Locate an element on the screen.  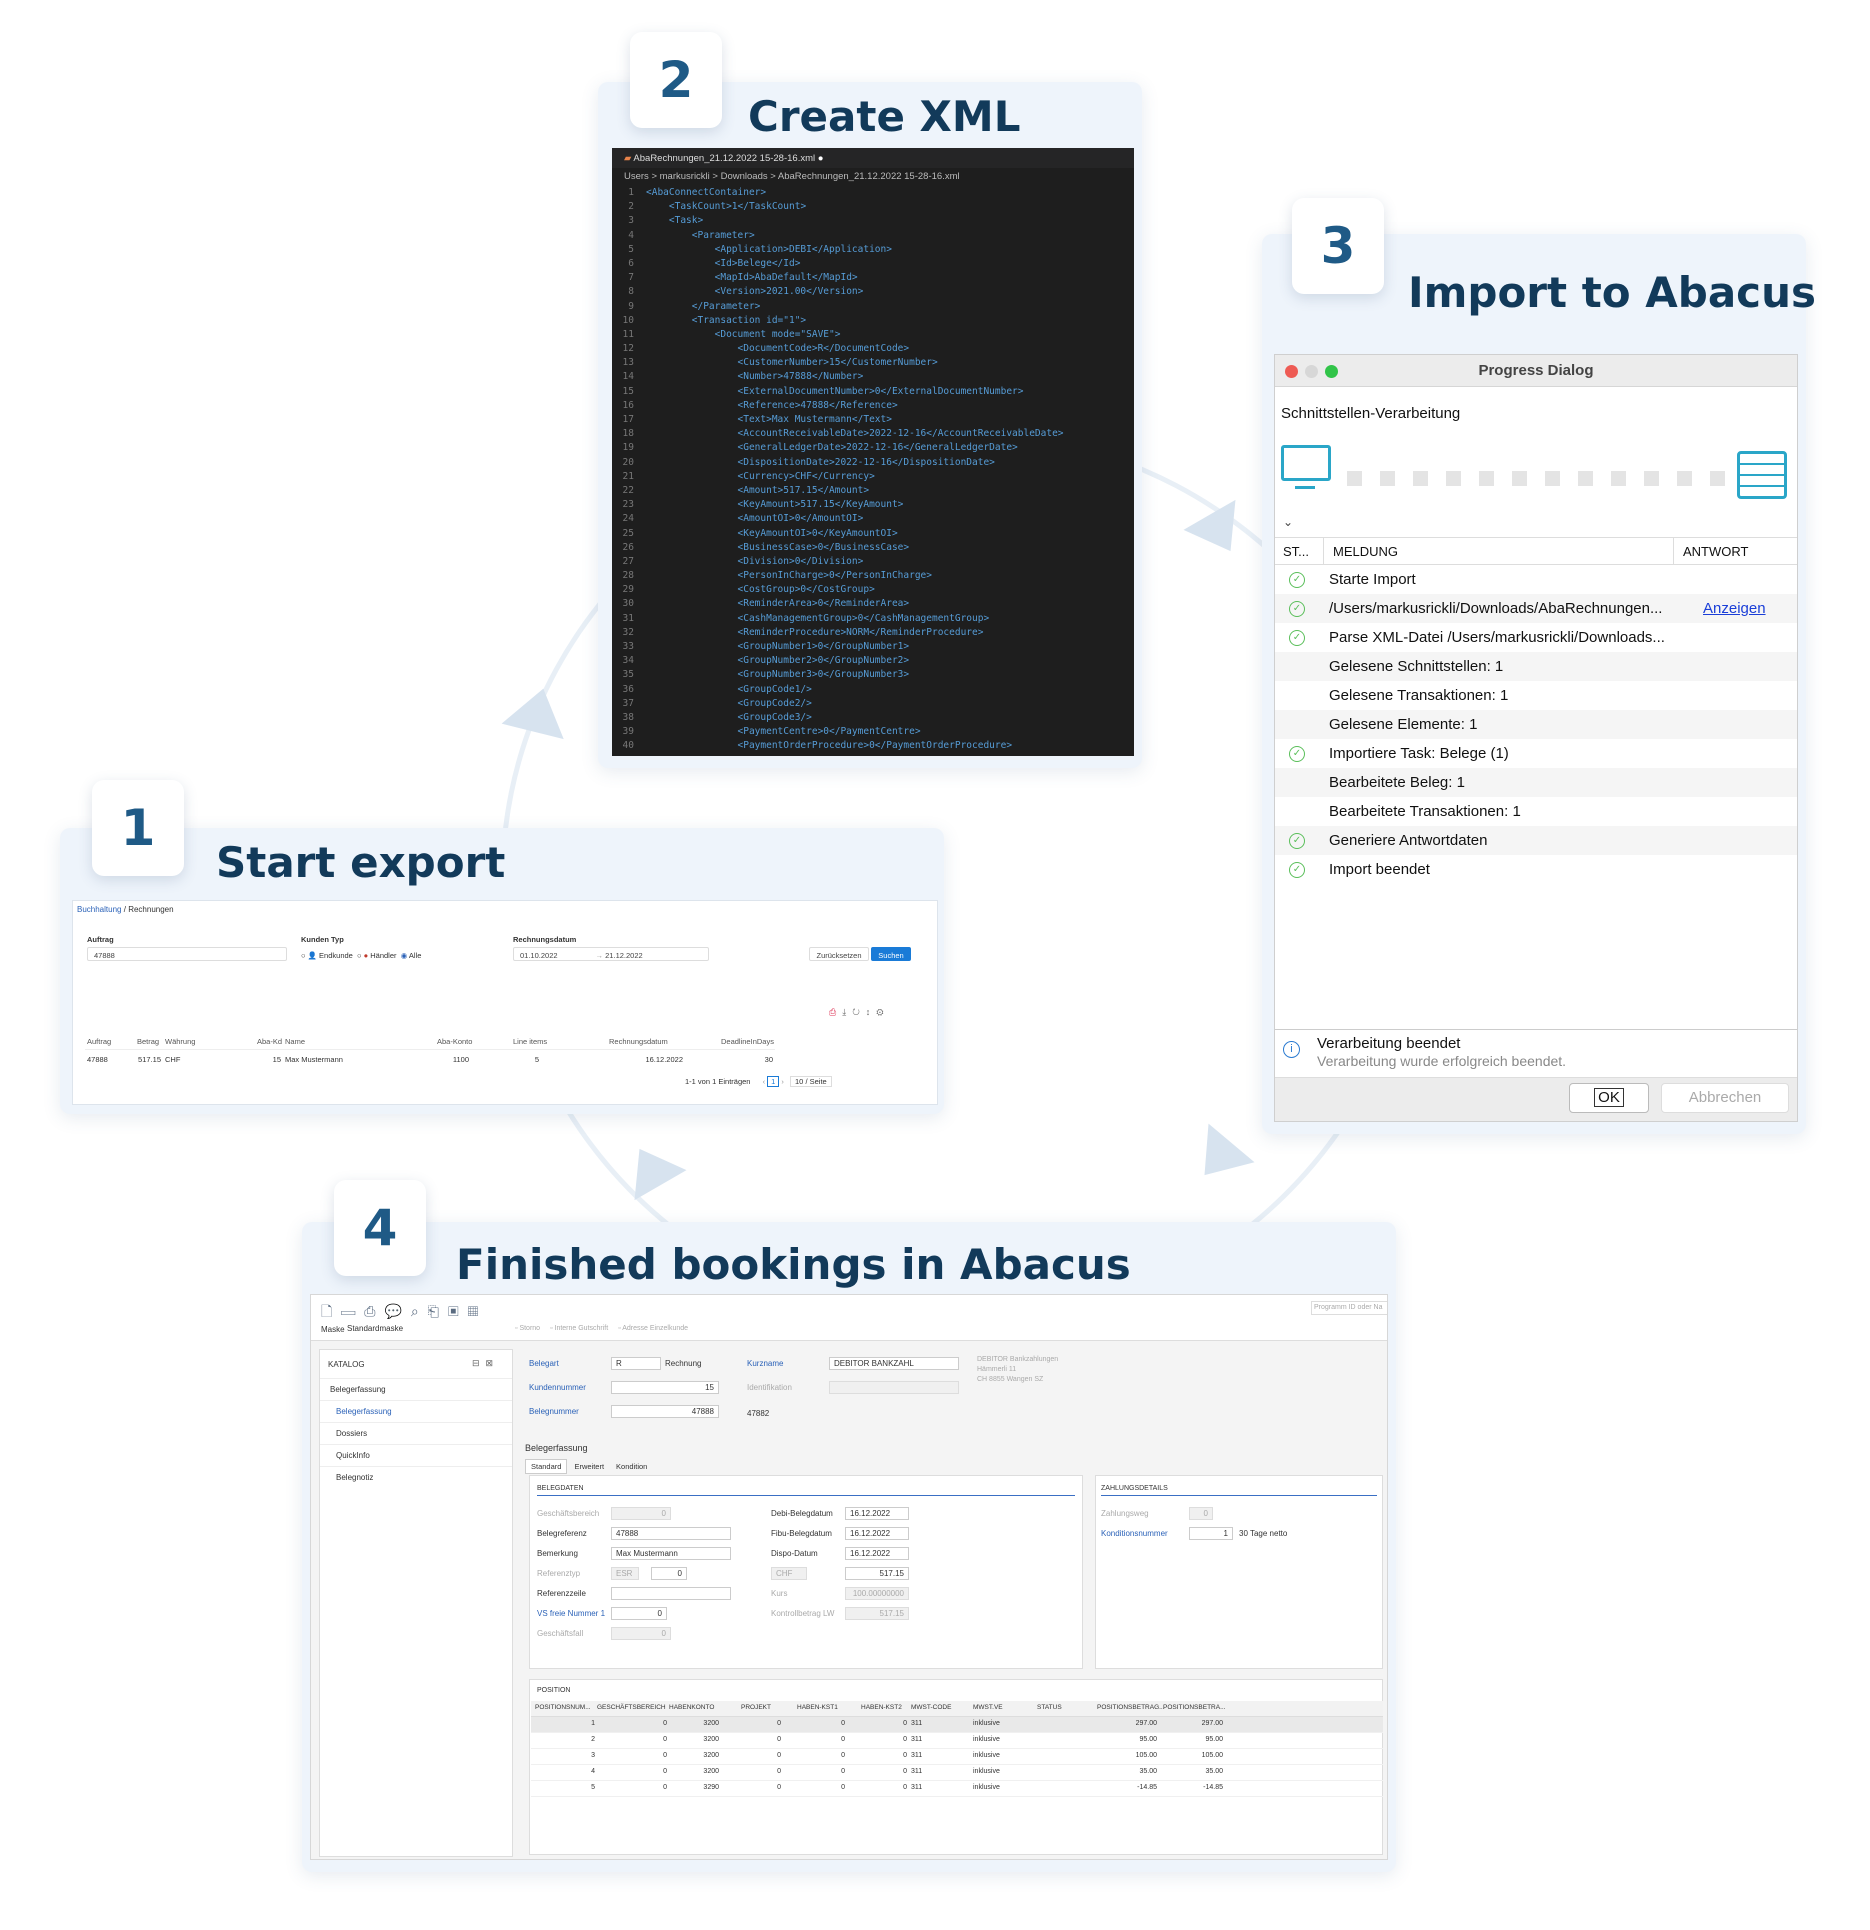
table-row: 1 0 3200 0 0 0 311 inklusive 297.00 297.00 is located at coordinates (957, 1725).